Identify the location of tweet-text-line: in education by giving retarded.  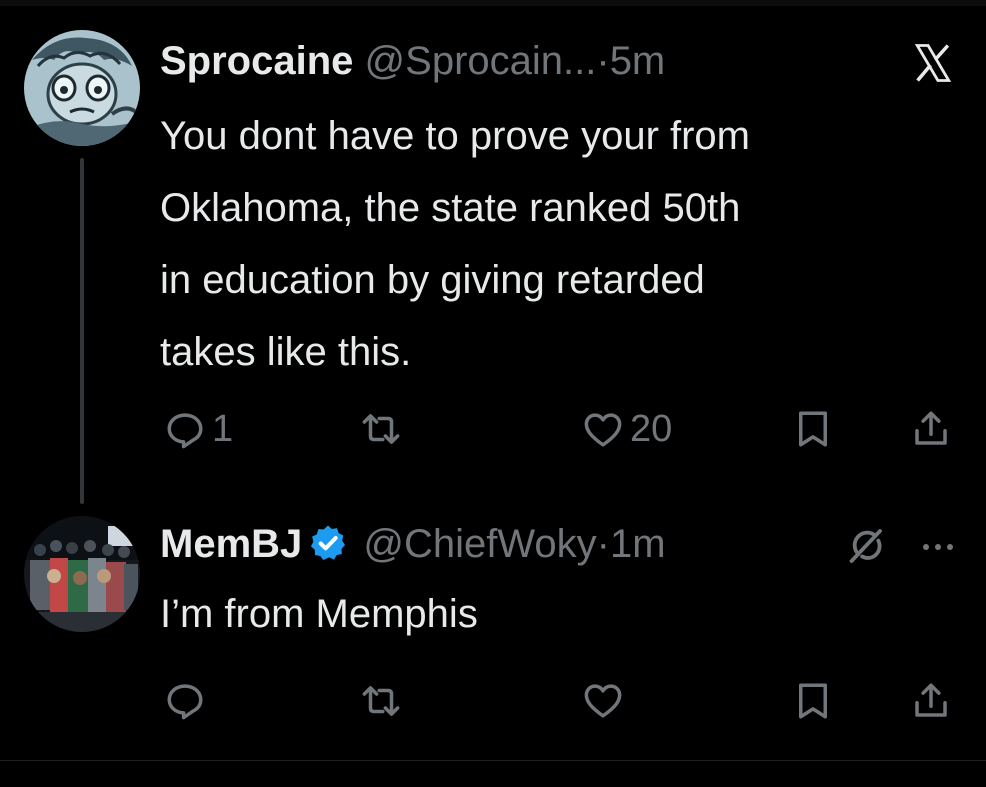
(432, 280).